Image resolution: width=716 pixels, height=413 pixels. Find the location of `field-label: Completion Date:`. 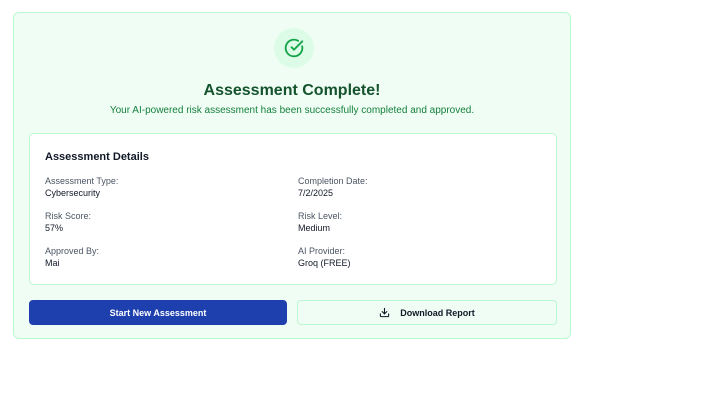

field-label: Completion Date: is located at coordinates (333, 181).